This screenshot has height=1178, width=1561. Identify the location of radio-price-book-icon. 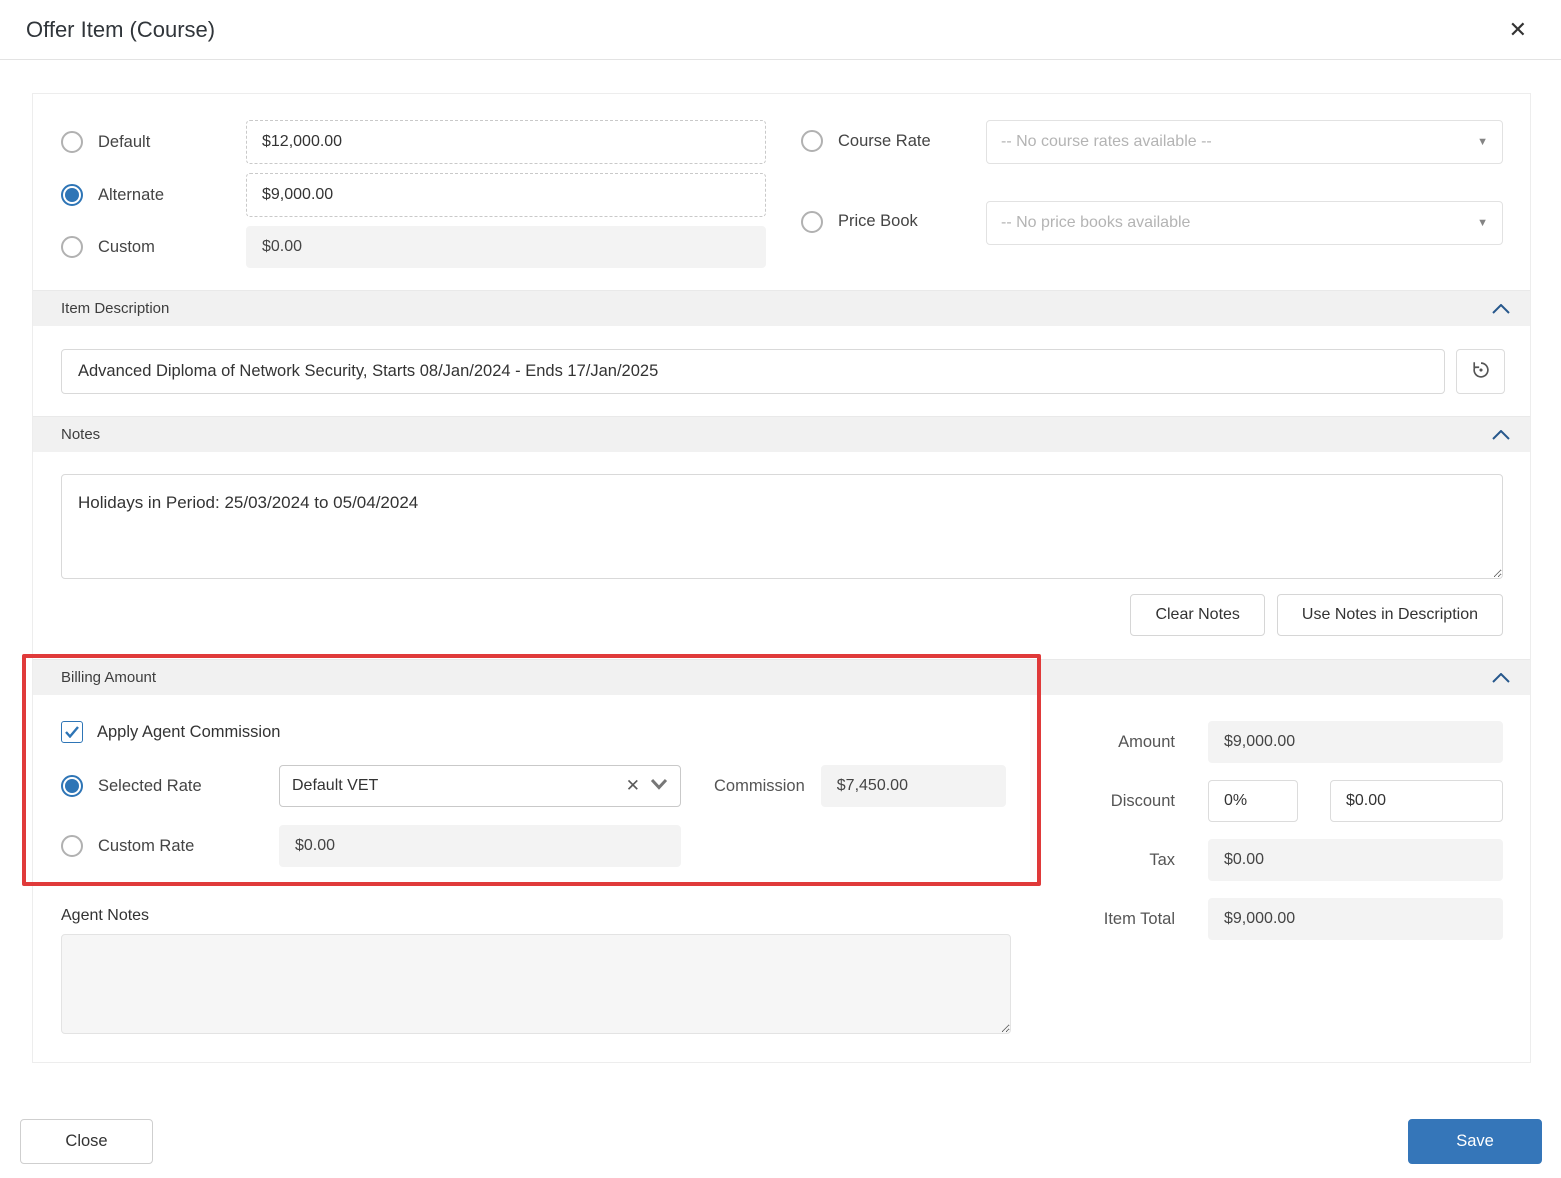
(812, 221).